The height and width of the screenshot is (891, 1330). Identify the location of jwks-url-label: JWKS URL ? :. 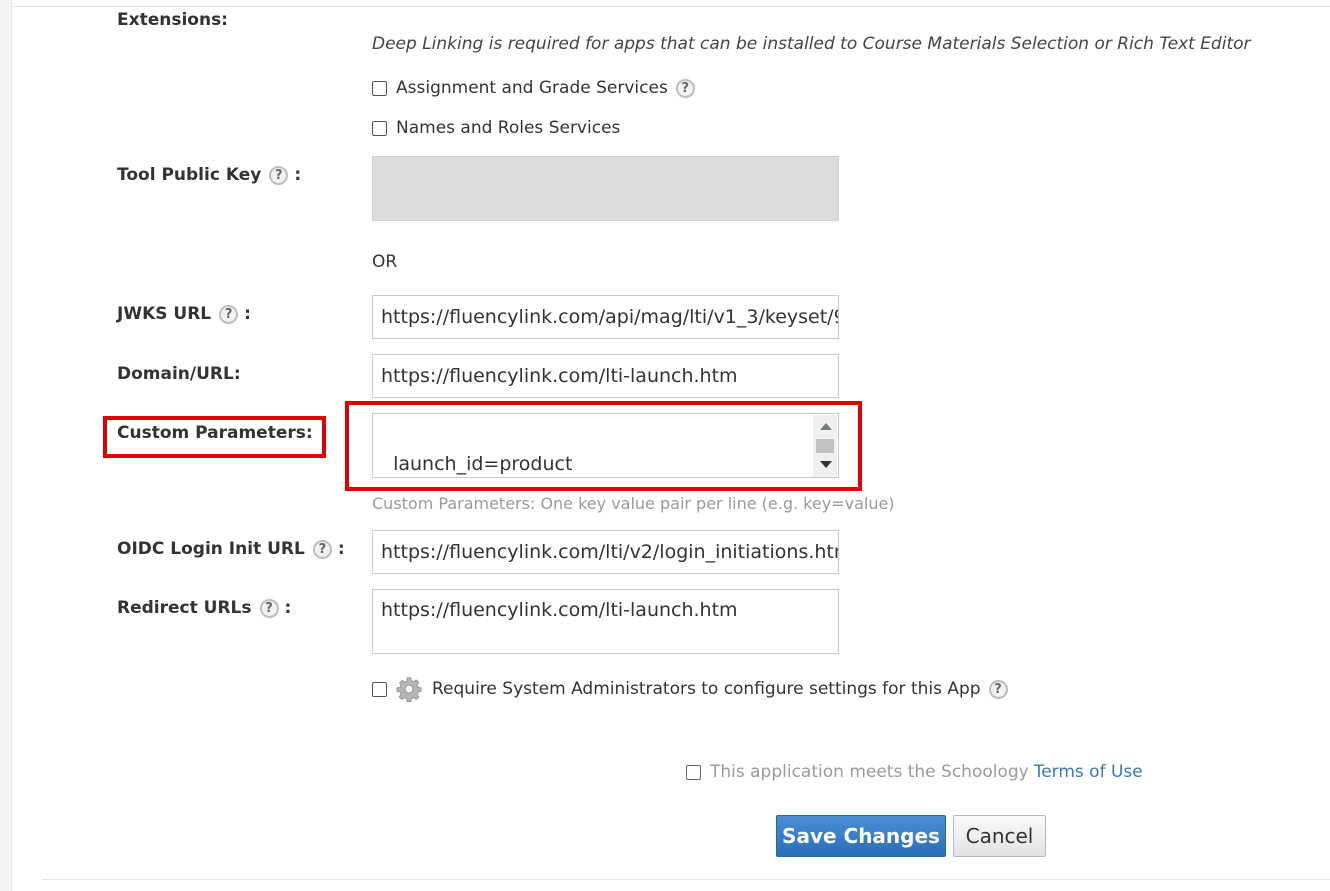
(184, 314).